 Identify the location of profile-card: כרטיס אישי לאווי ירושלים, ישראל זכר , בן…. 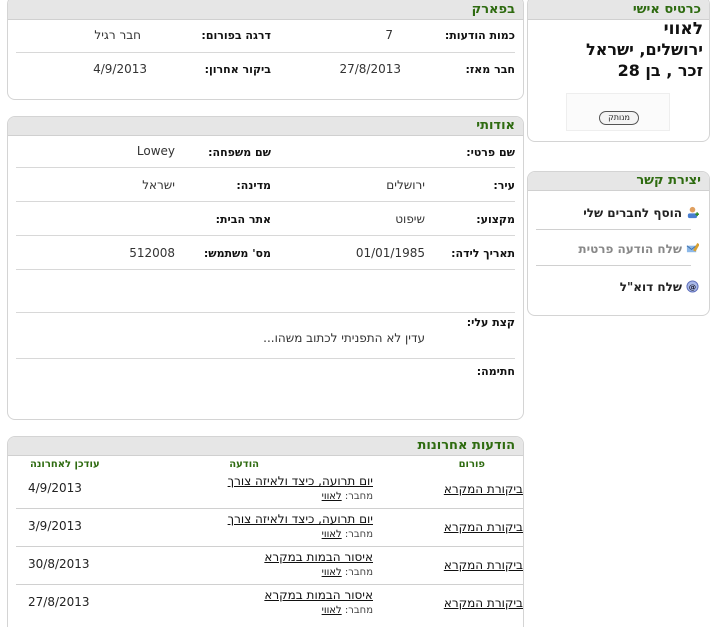
(618, 71).